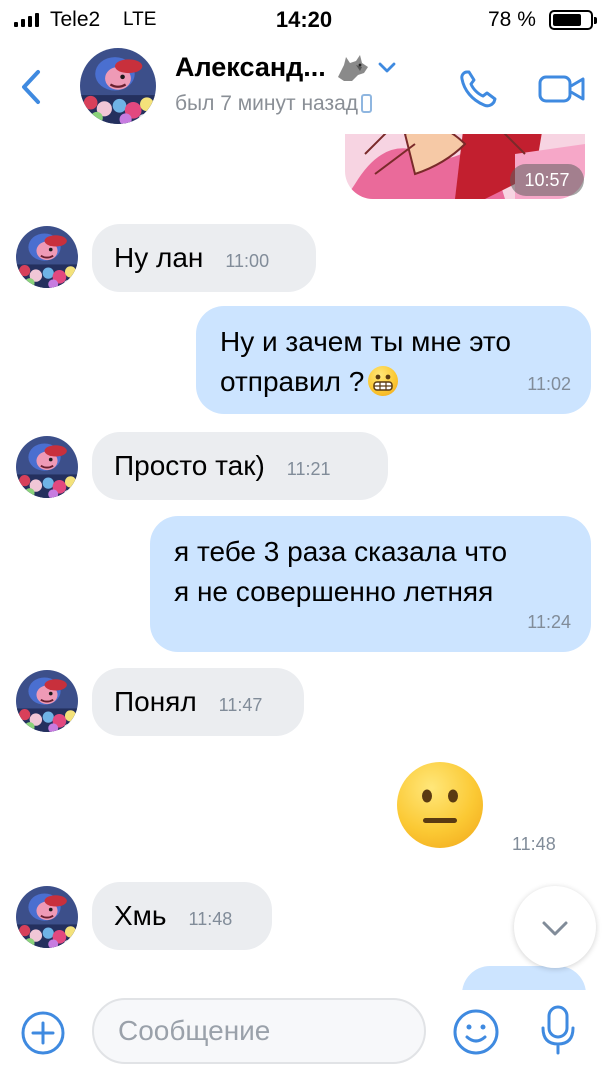 This screenshot has height=1080, width=608. What do you see at coordinates (240, 705) in the screenshot?
I see `message-time: 11:47` at bounding box center [240, 705].